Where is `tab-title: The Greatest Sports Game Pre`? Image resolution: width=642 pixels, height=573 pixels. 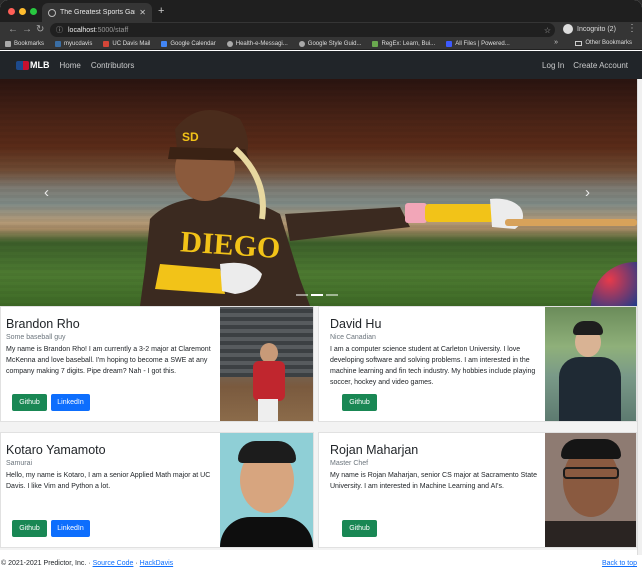 tab-title: The Greatest Sports Game Pre is located at coordinates (97, 12).